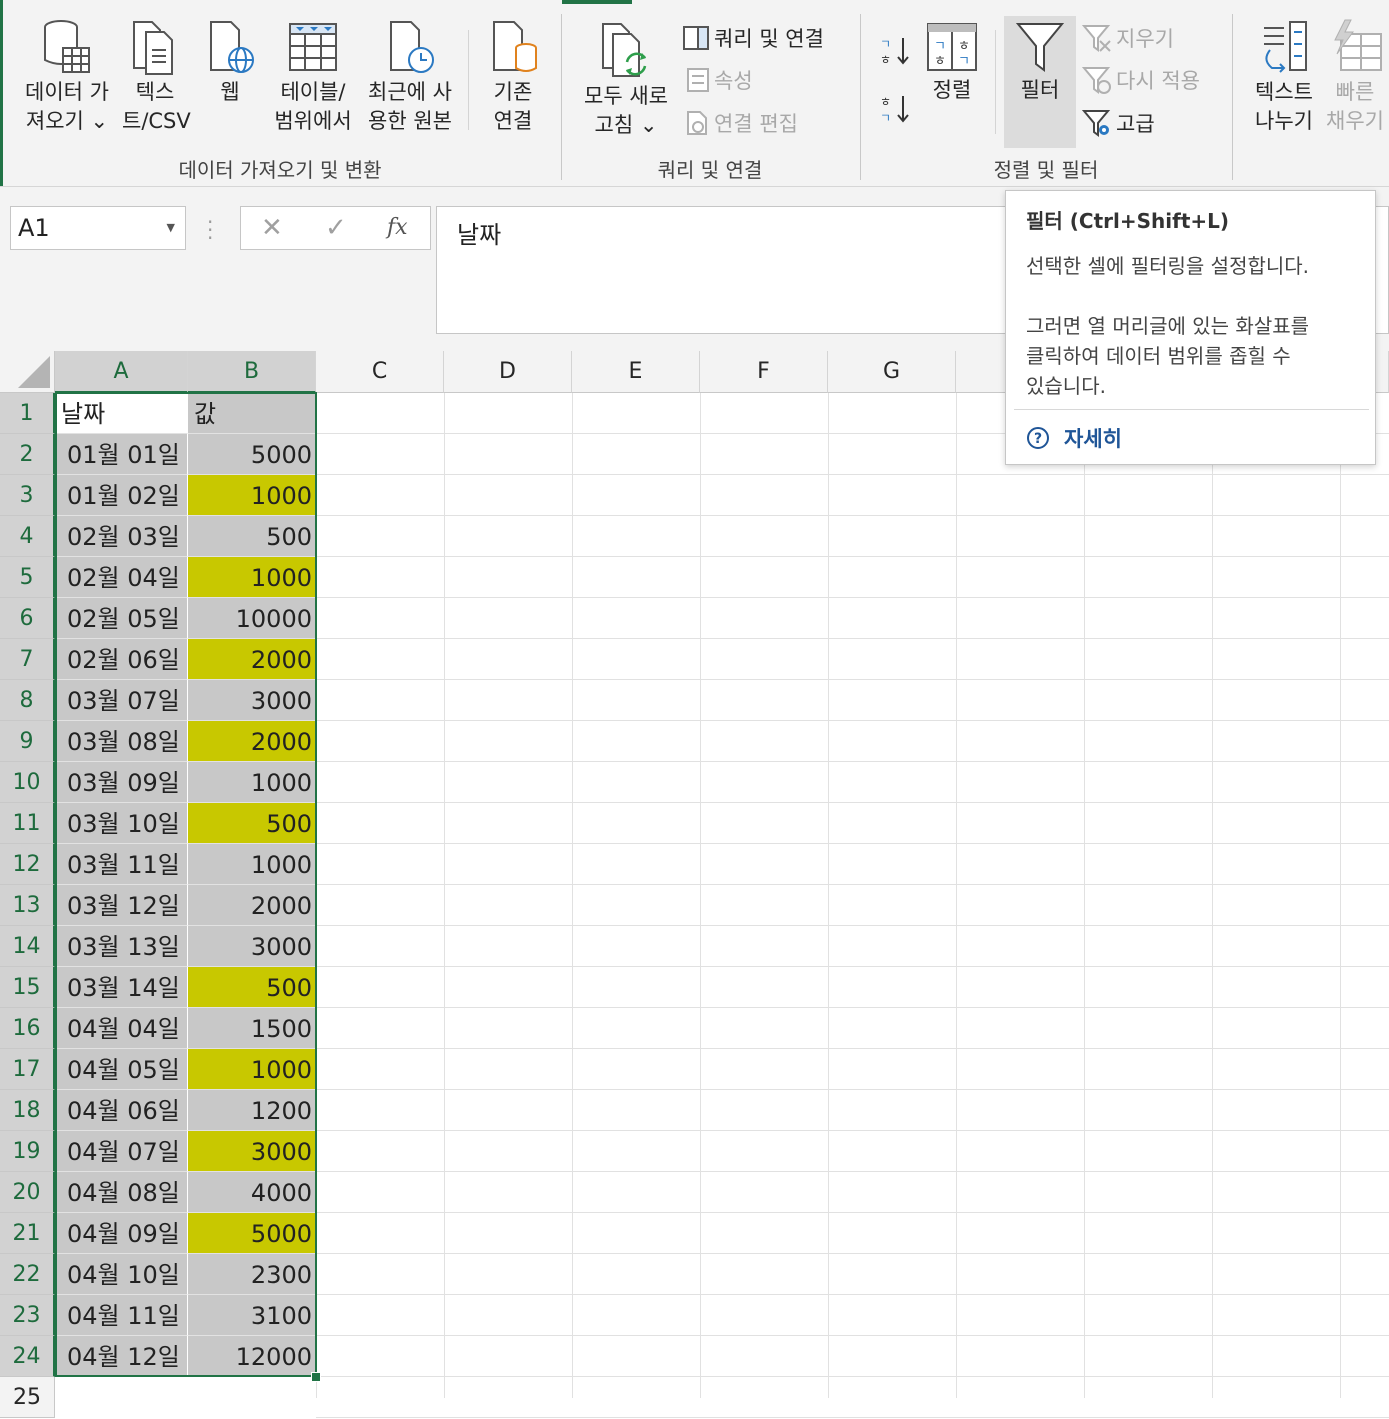 The height and width of the screenshot is (1419, 1389). What do you see at coordinates (252, 1192) in the screenshot?
I see `value-cell: 4000` at bounding box center [252, 1192].